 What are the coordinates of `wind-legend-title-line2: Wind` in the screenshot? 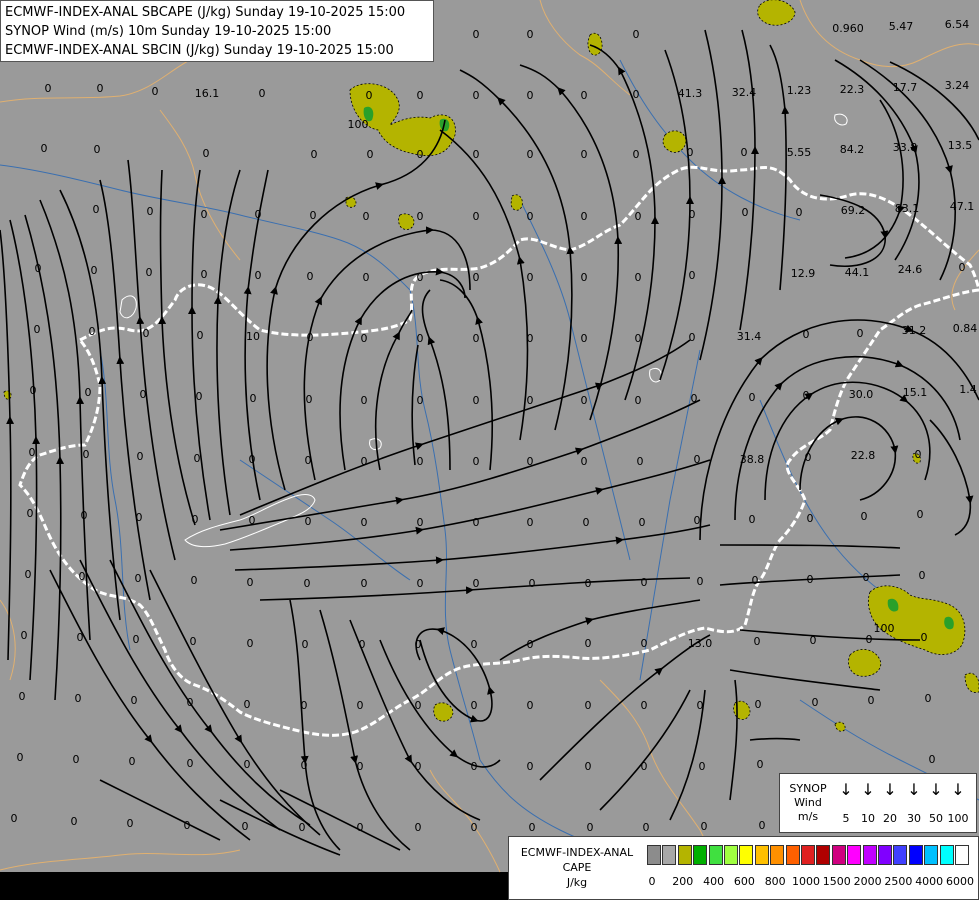 It's located at (808, 802).